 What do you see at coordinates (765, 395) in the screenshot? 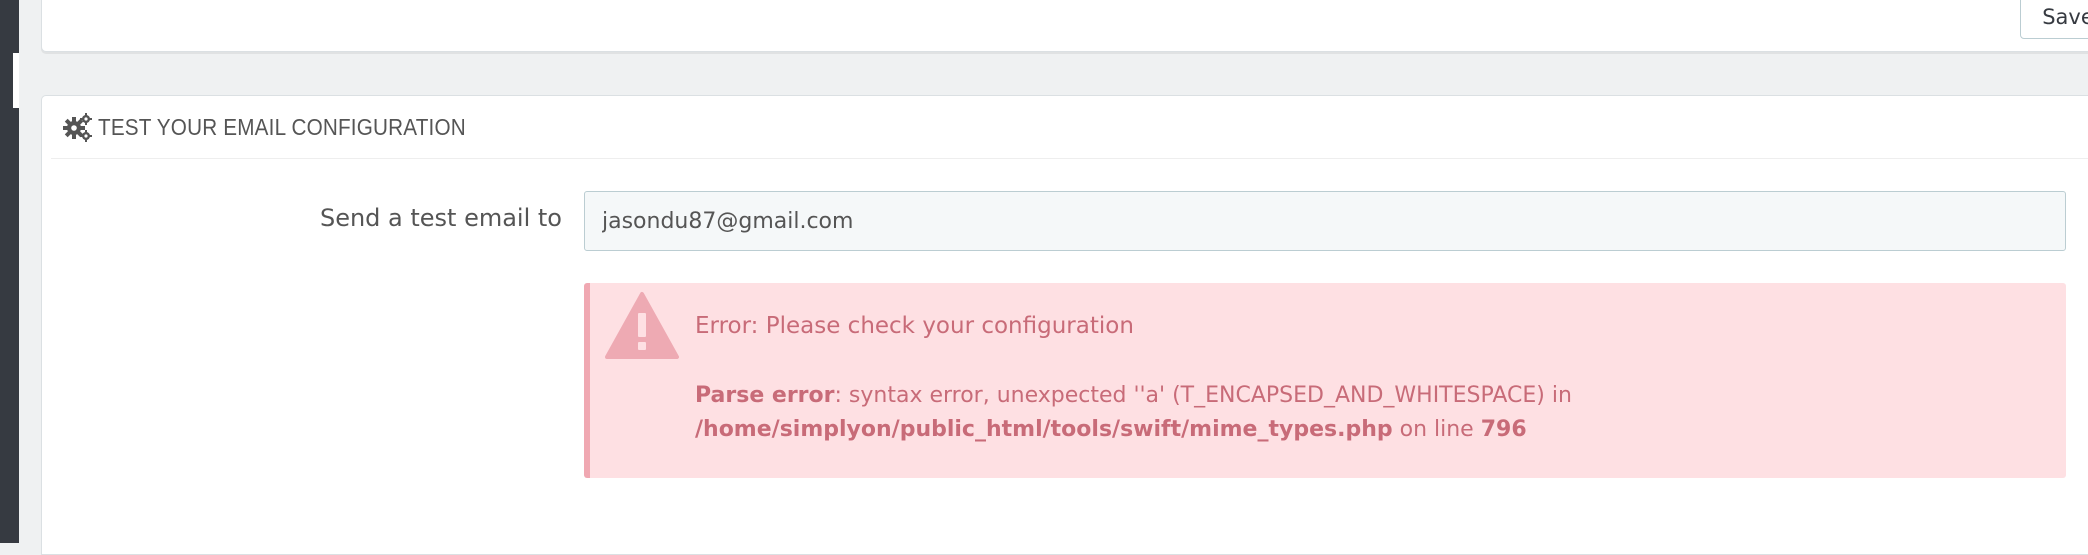
I see `parse-error-label: Parse error` at bounding box center [765, 395].